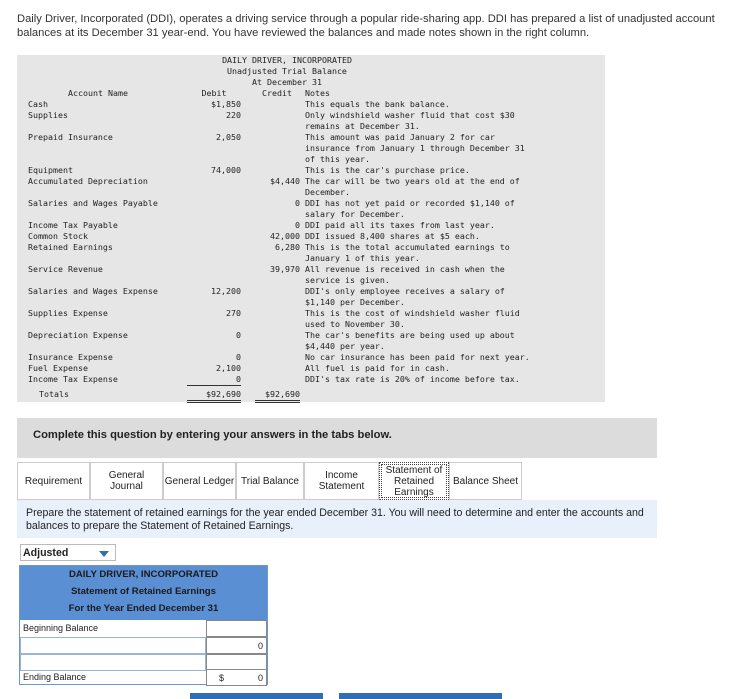 The height and width of the screenshot is (699, 735). Describe the element at coordinates (400, 137) in the screenshot. I see `tb-note: This amount was paid January 2 for car` at that location.